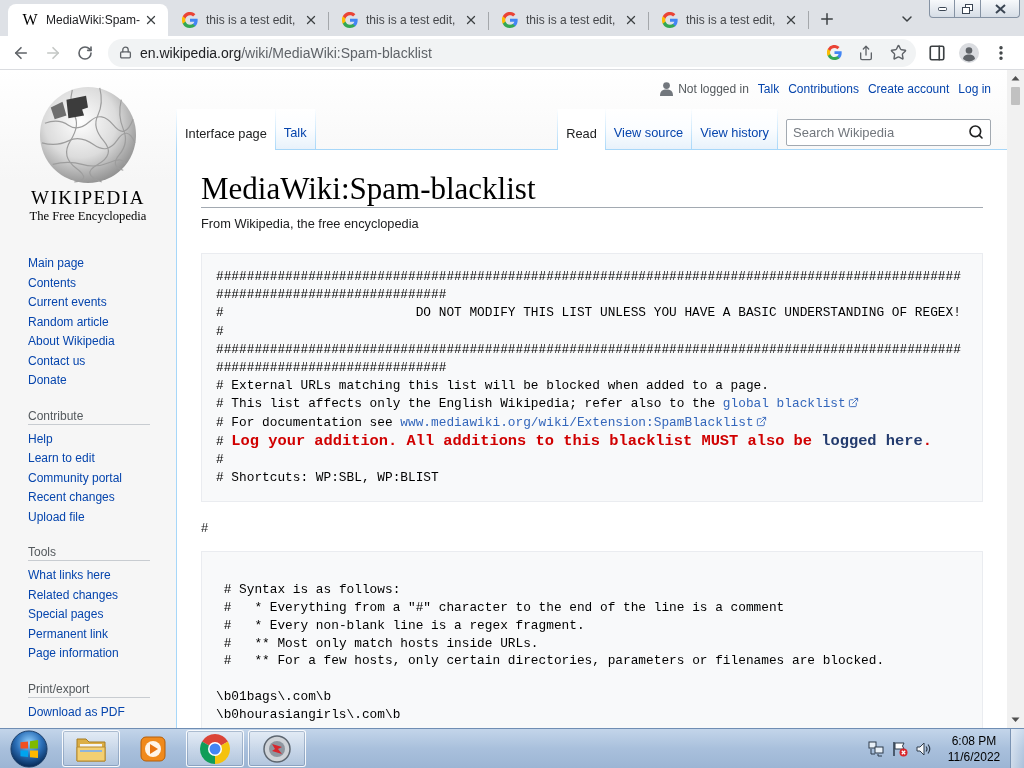 The height and width of the screenshot is (768, 1024). What do you see at coordinates (88, 198) in the screenshot?
I see `wordmark: WIKIPEDIA` at bounding box center [88, 198].